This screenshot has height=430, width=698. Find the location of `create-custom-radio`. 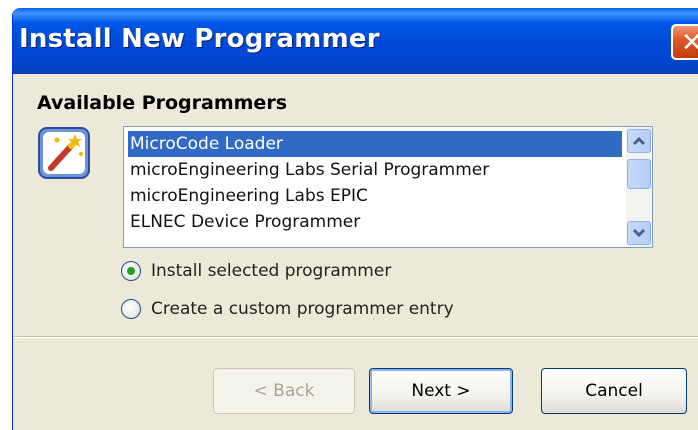

create-custom-radio is located at coordinates (131, 309).